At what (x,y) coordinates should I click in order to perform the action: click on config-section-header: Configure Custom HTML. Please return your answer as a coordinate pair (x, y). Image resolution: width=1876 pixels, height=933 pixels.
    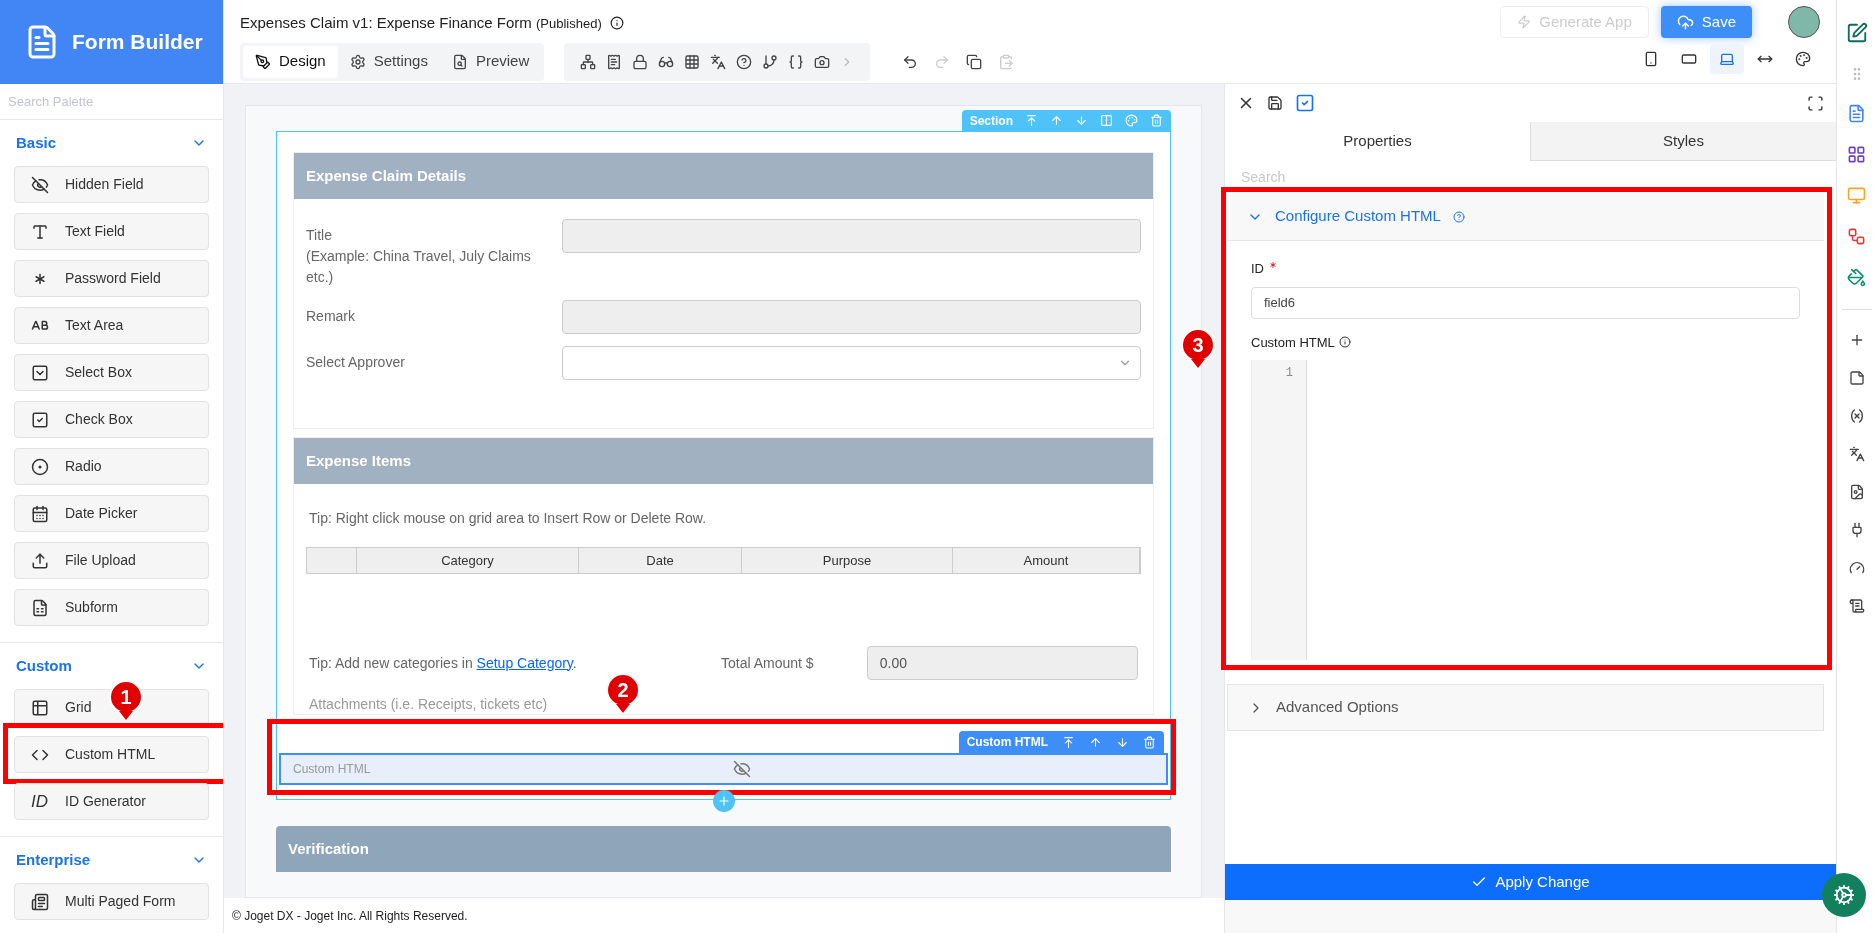
    Looking at the image, I should click on (1525, 217).